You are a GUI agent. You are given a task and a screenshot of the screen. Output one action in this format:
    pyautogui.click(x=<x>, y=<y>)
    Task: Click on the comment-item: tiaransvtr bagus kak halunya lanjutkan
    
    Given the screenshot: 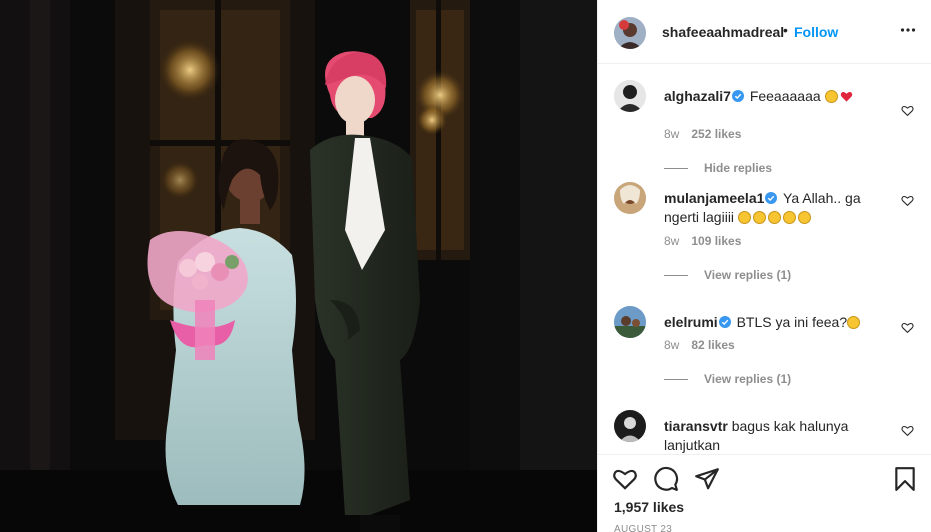 What is the action you would take?
    pyautogui.click(x=764, y=432)
    